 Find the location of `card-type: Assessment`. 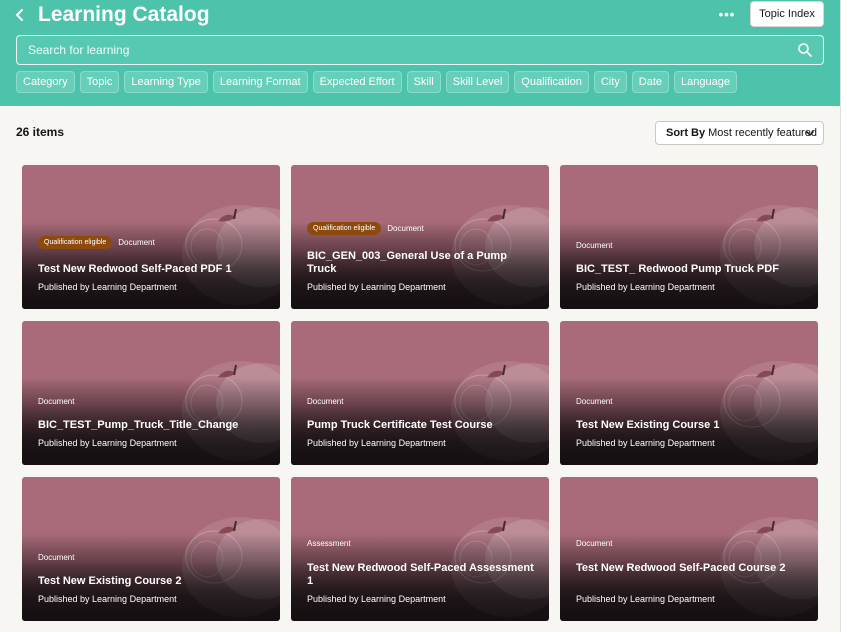

card-type: Assessment is located at coordinates (329, 543).